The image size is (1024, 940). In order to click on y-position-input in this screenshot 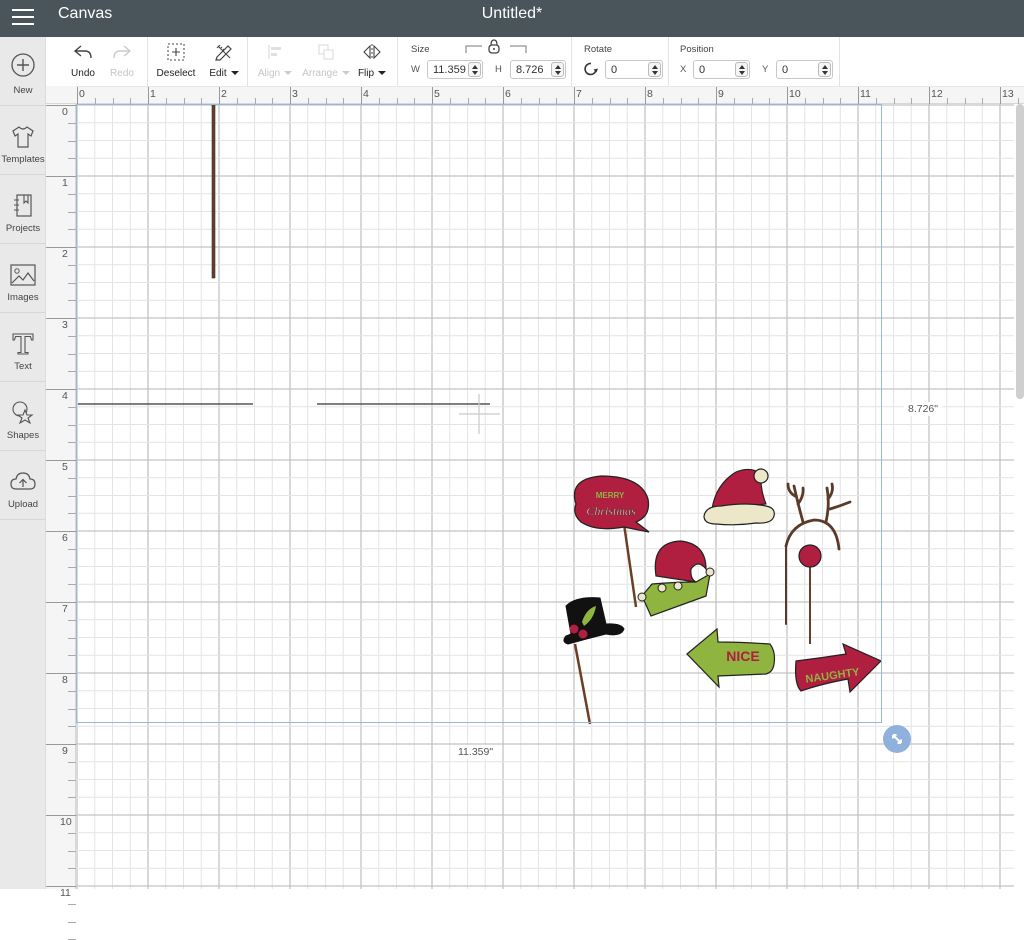, I will do `click(804, 69)`.